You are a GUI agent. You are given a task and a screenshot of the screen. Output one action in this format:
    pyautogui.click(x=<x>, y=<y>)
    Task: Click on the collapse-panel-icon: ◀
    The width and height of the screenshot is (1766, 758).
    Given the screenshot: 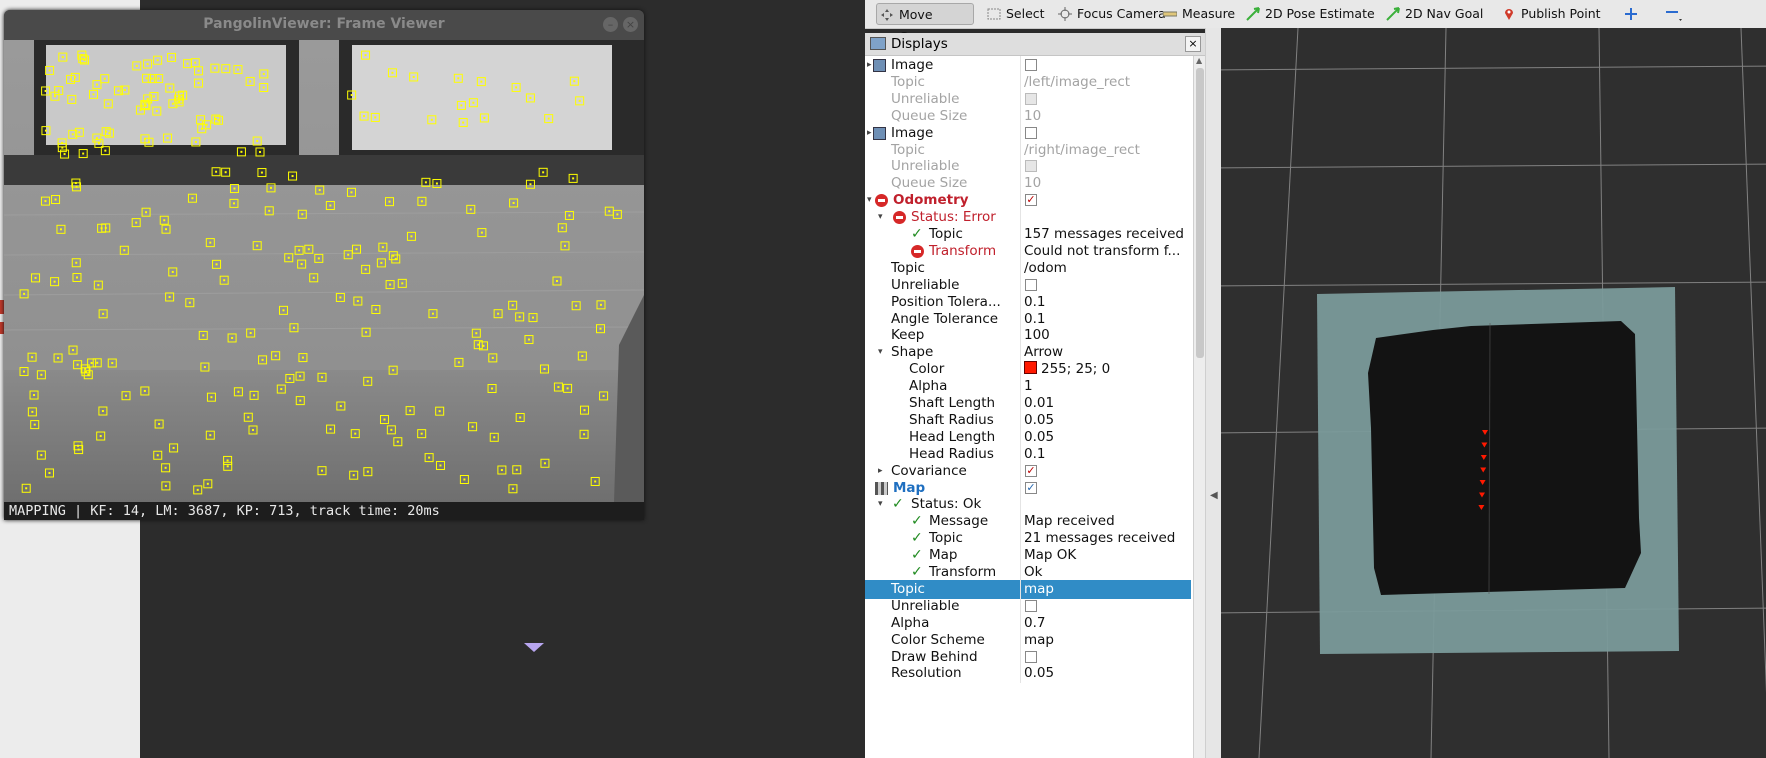 What is the action you would take?
    pyautogui.click(x=1214, y=495)
    